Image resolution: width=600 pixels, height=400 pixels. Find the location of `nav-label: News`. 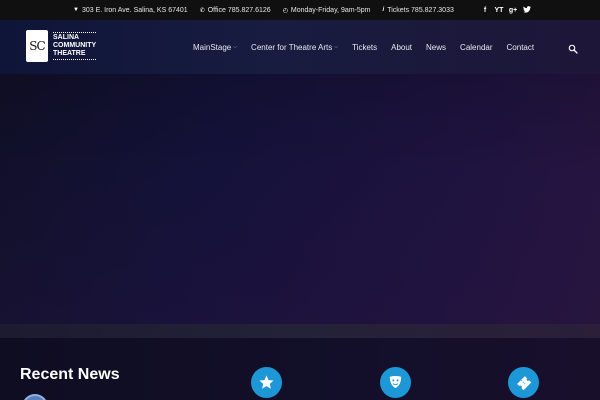

nav-label: News is located at coordinates (436, 47).